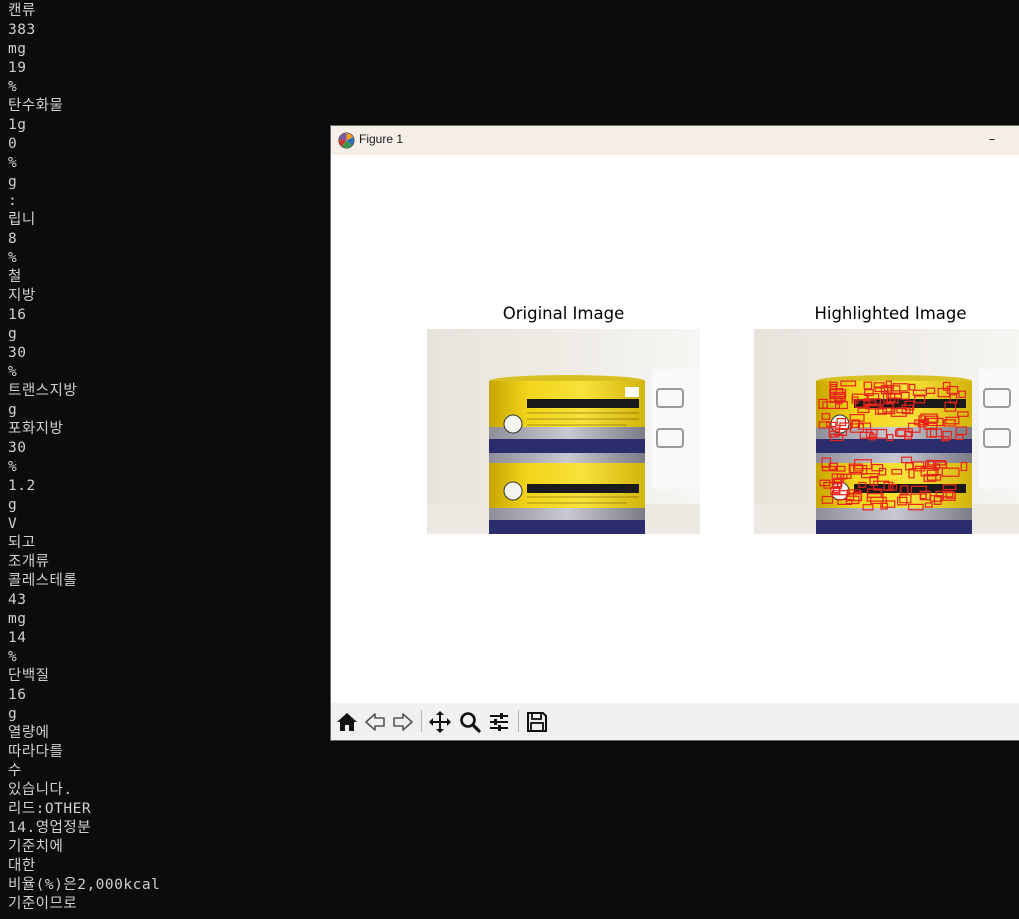 This screenshot has width=1019, height=919. What do you see at coordinates (992, 140) in the screenshot?
I see `minimize-button: –` at bounding box center [992, 140].